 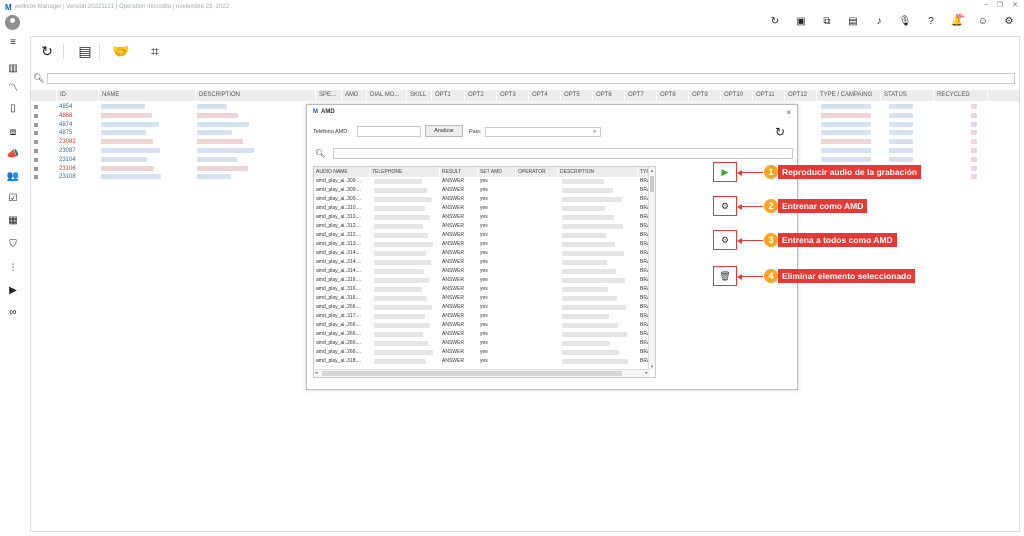 I want to click on dialog-close-button: ×, so click(x=788, y=112).